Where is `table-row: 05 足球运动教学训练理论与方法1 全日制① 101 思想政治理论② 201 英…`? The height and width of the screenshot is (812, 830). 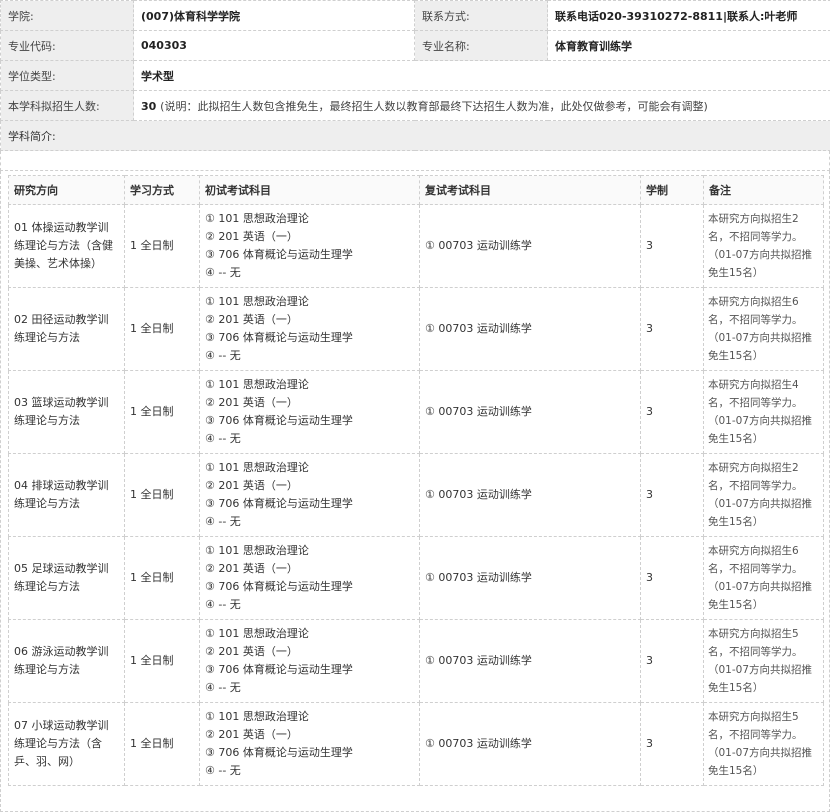 table-row: 05 足球运动教学训练理论与方法1 全日制① 101 思想政治理论② 201 英… is located at coordinates (416, 578).